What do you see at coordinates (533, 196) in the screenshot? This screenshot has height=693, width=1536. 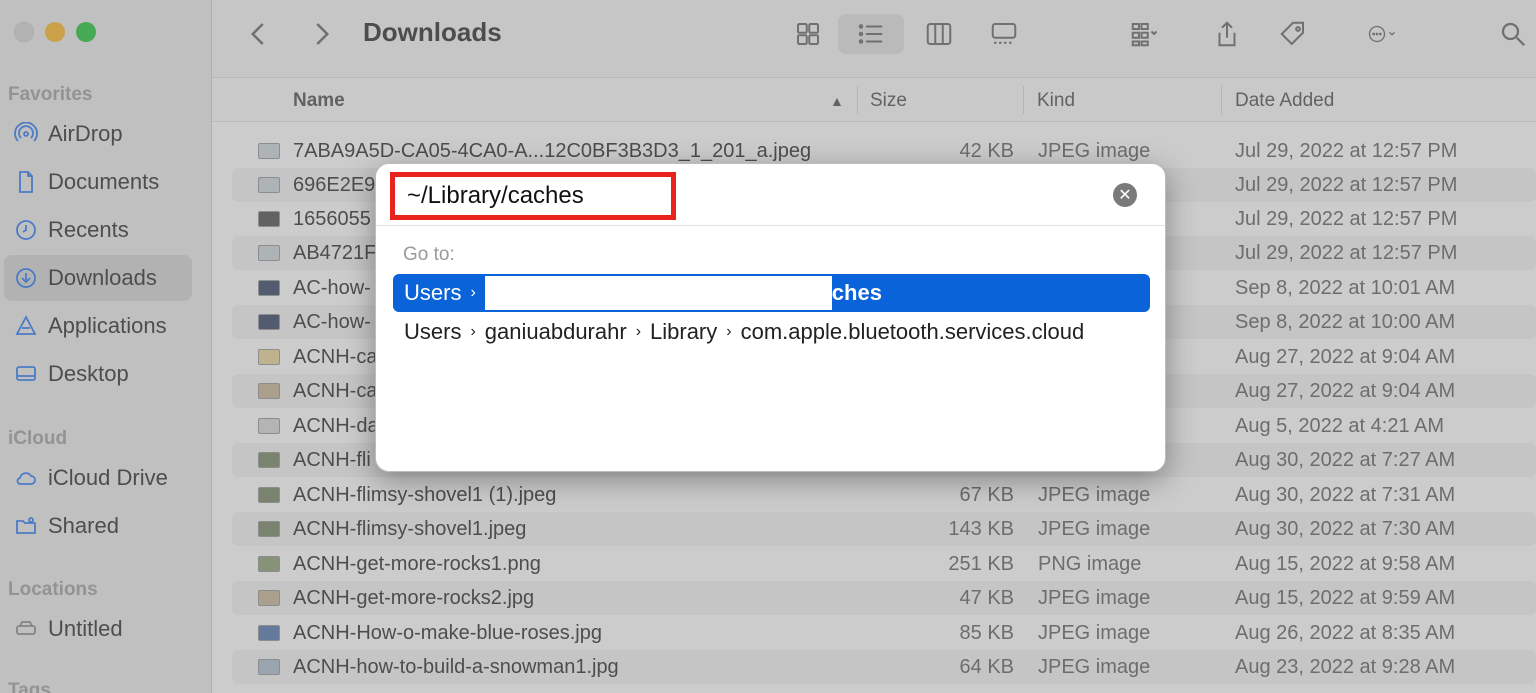 I see `path-input` at bounding box center [533, 196].